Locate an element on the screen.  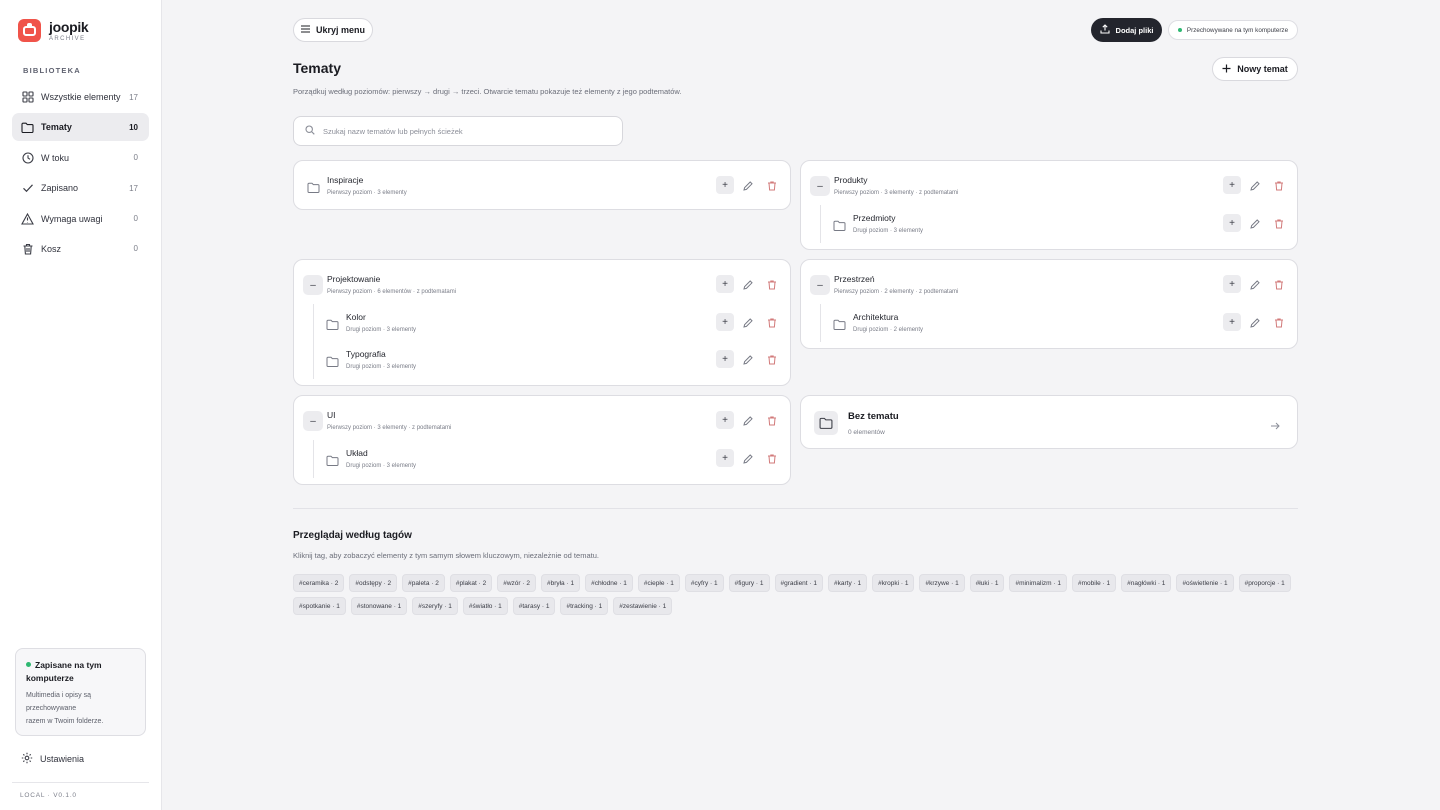
add-files-button: Dodaj pliki is located at coordinates (1126, 30).